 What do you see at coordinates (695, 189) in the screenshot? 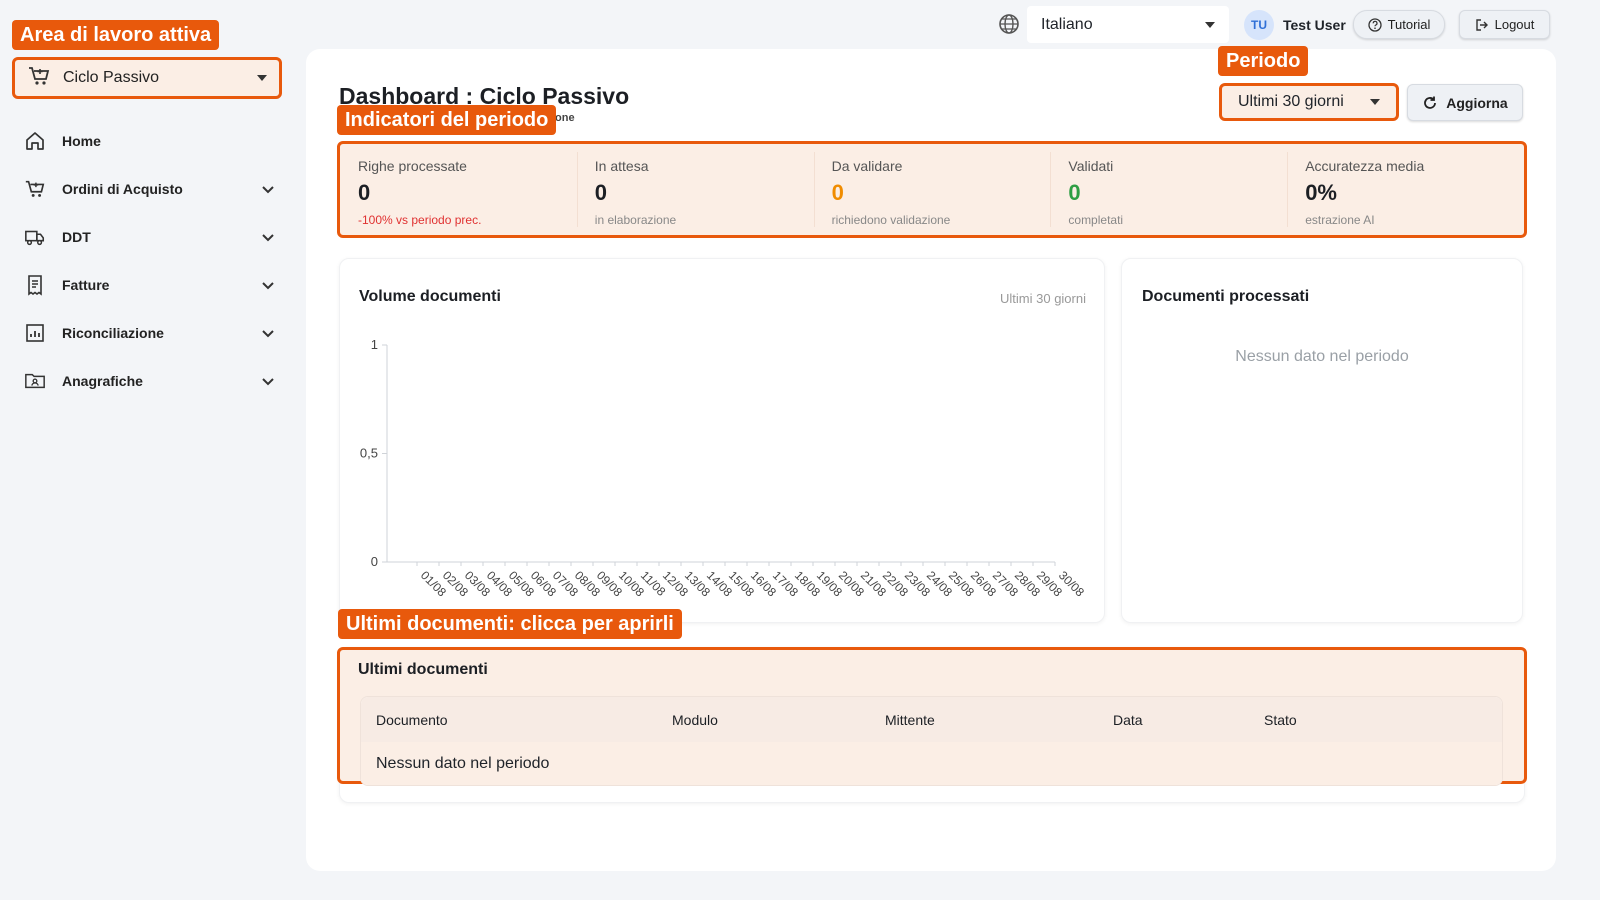
I see `kpi-in-attesa: In attesa 0 in elaborazione` at bounding box center [695, 189].